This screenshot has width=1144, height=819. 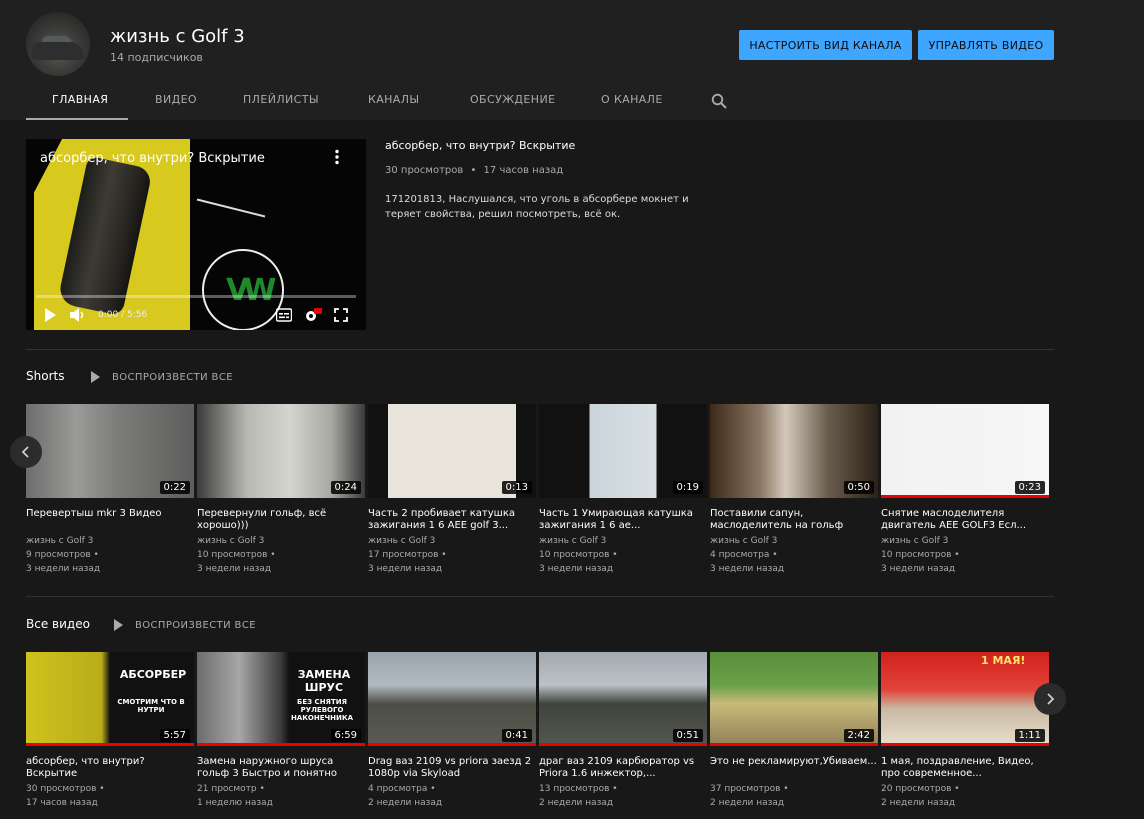 What do you see at coordinates (281, 451) in the screenshot?
I see `short-thumbnail: 0:24` at bounding box center [281, 451].